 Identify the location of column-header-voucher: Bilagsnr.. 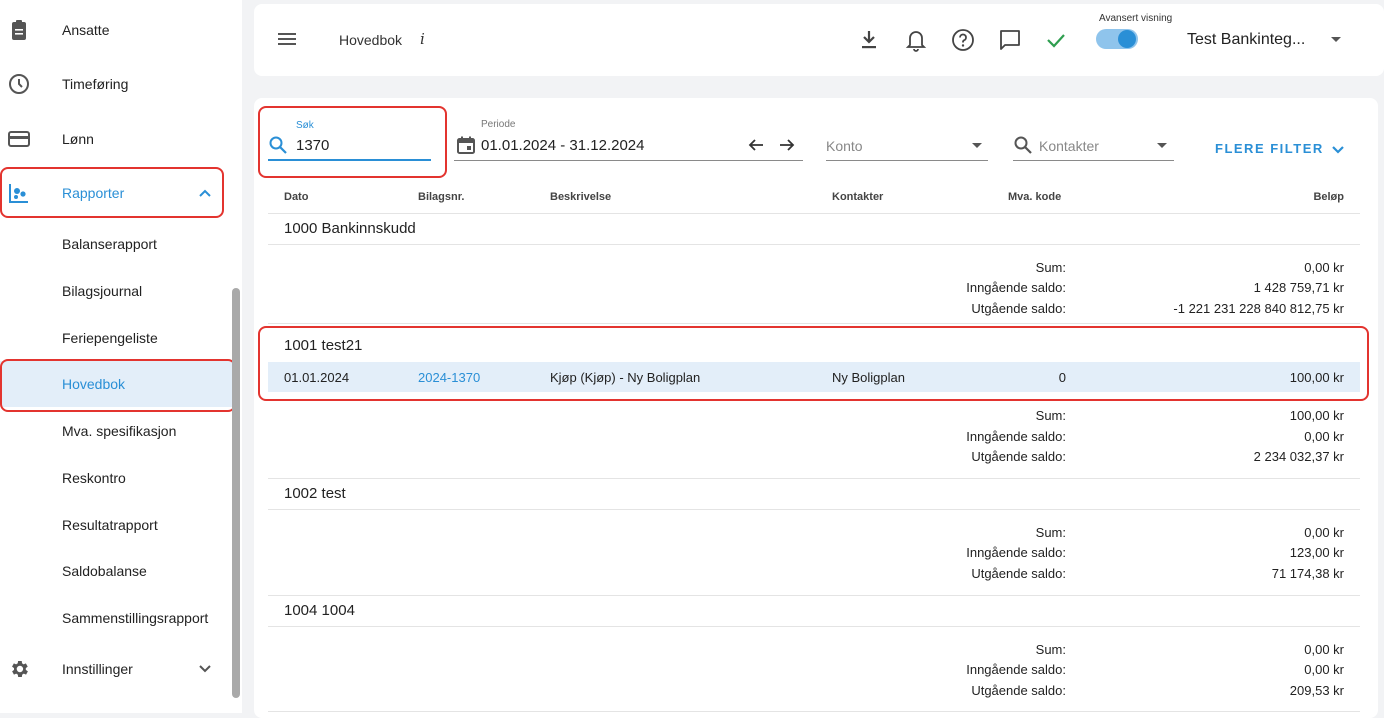
(441, 197).